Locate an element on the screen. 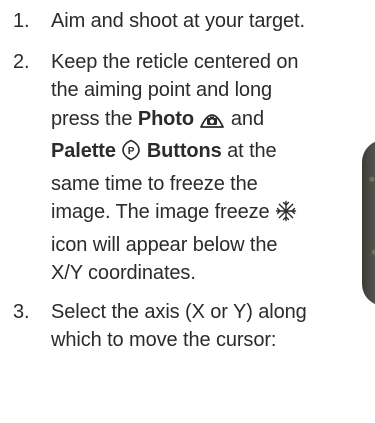 The height and width of the screenshot is (423, 375). svg-text: P is located at coordinates (131, 151).